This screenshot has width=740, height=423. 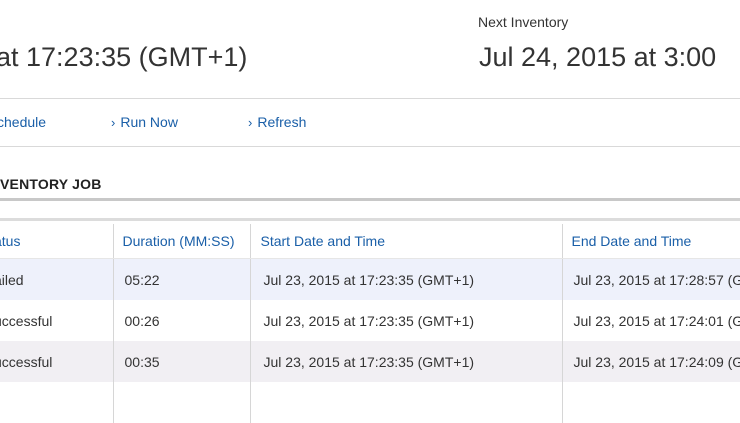 I want to click on run-now-link: › Run Now, so click(x=144, y=122).